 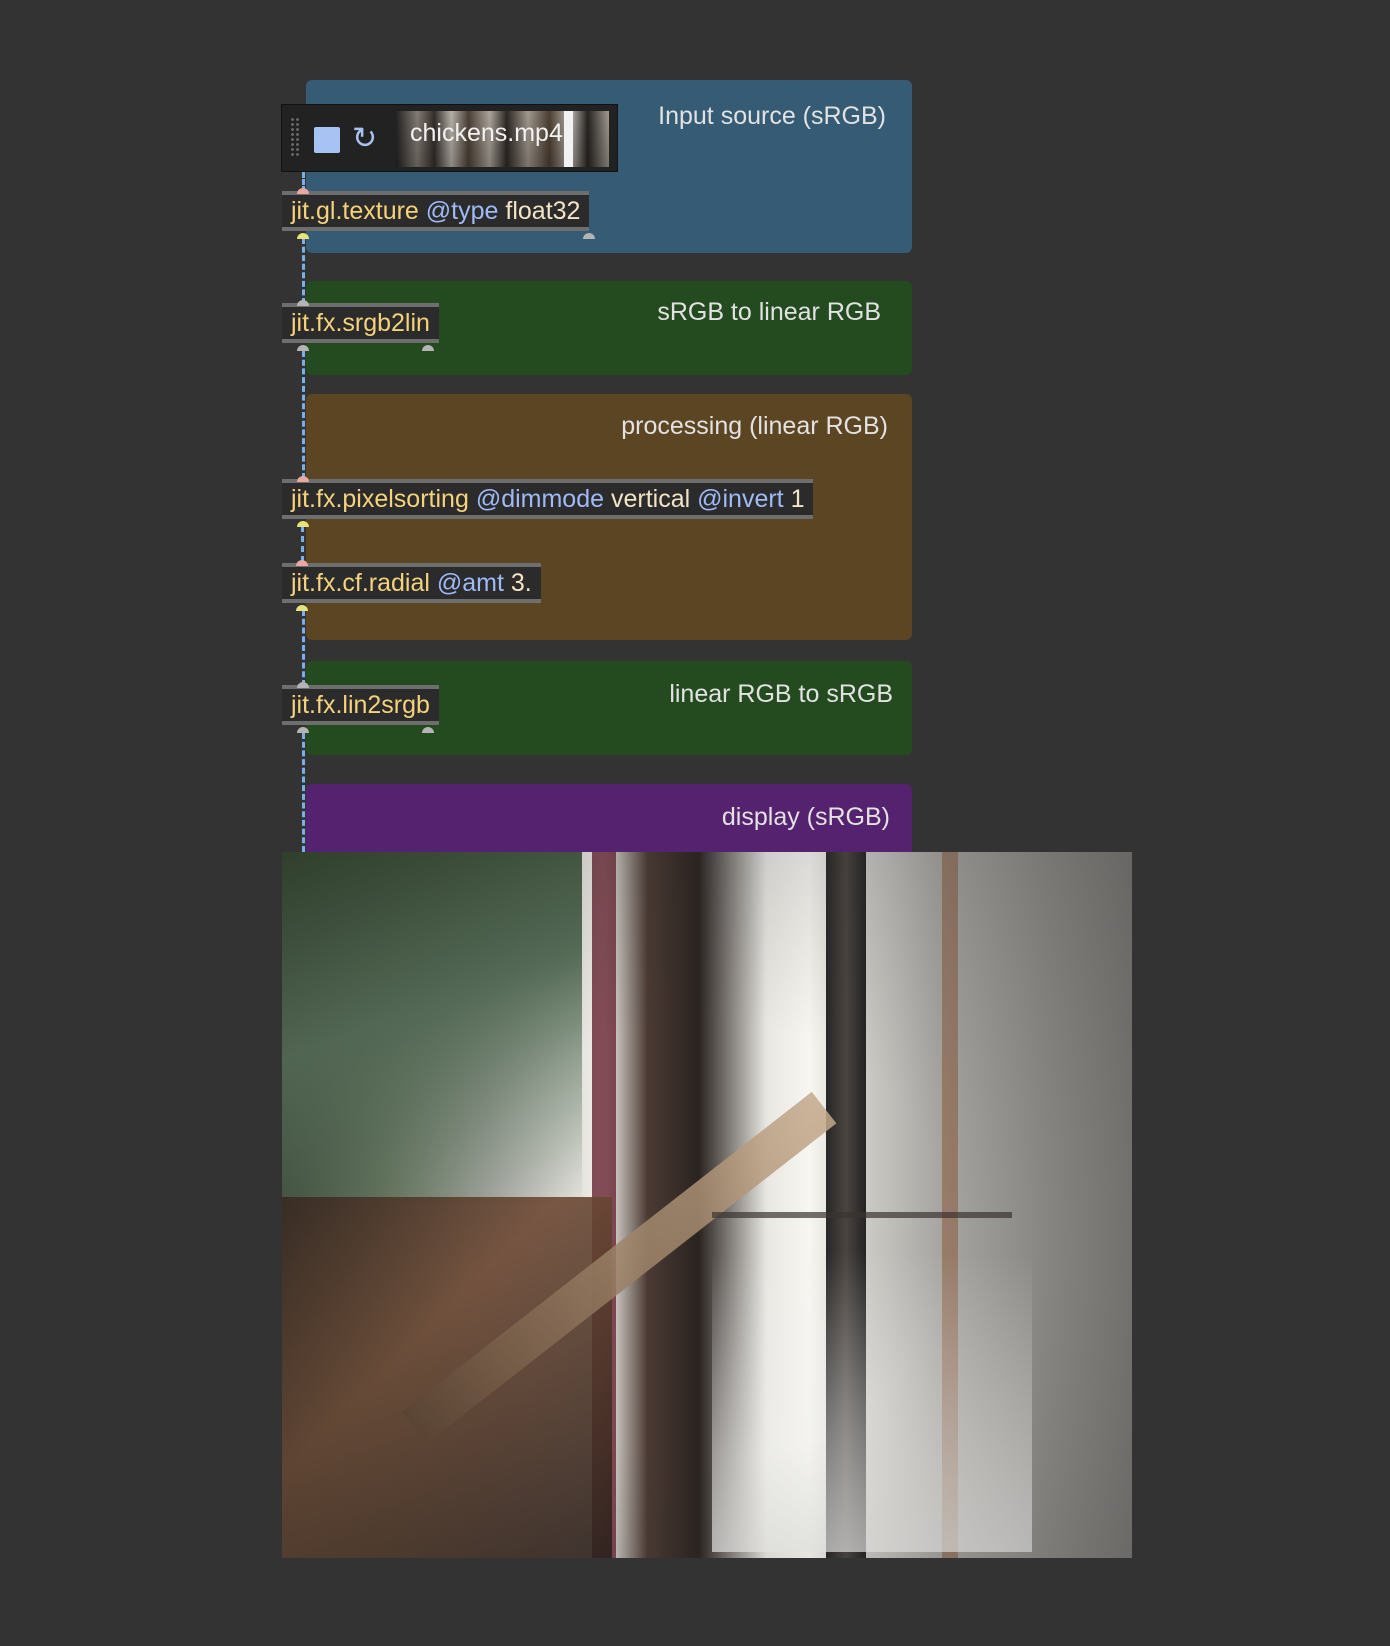 What do you see at coordinates (740, 499) in the screenshot?
I see `object-attribute: @invert` at bounding box center [740, 499].